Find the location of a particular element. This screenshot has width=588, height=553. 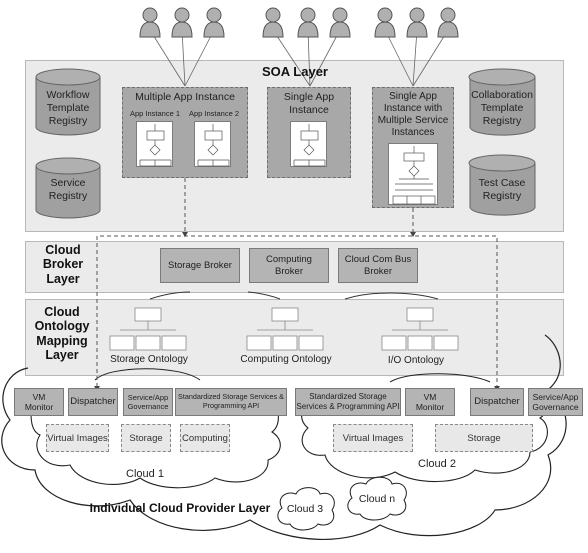

app-instance-1-label: App Instance 1 is located at coordinates (155, 113).